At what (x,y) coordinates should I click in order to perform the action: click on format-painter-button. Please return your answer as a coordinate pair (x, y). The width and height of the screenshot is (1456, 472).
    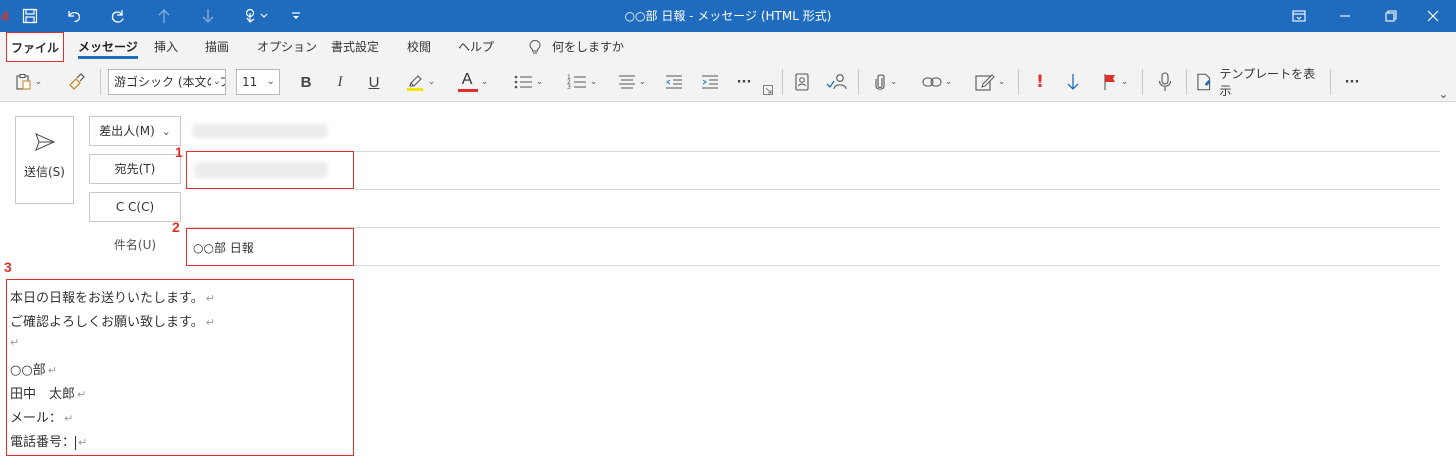
    Looking at the image, I should click on (76, 82).